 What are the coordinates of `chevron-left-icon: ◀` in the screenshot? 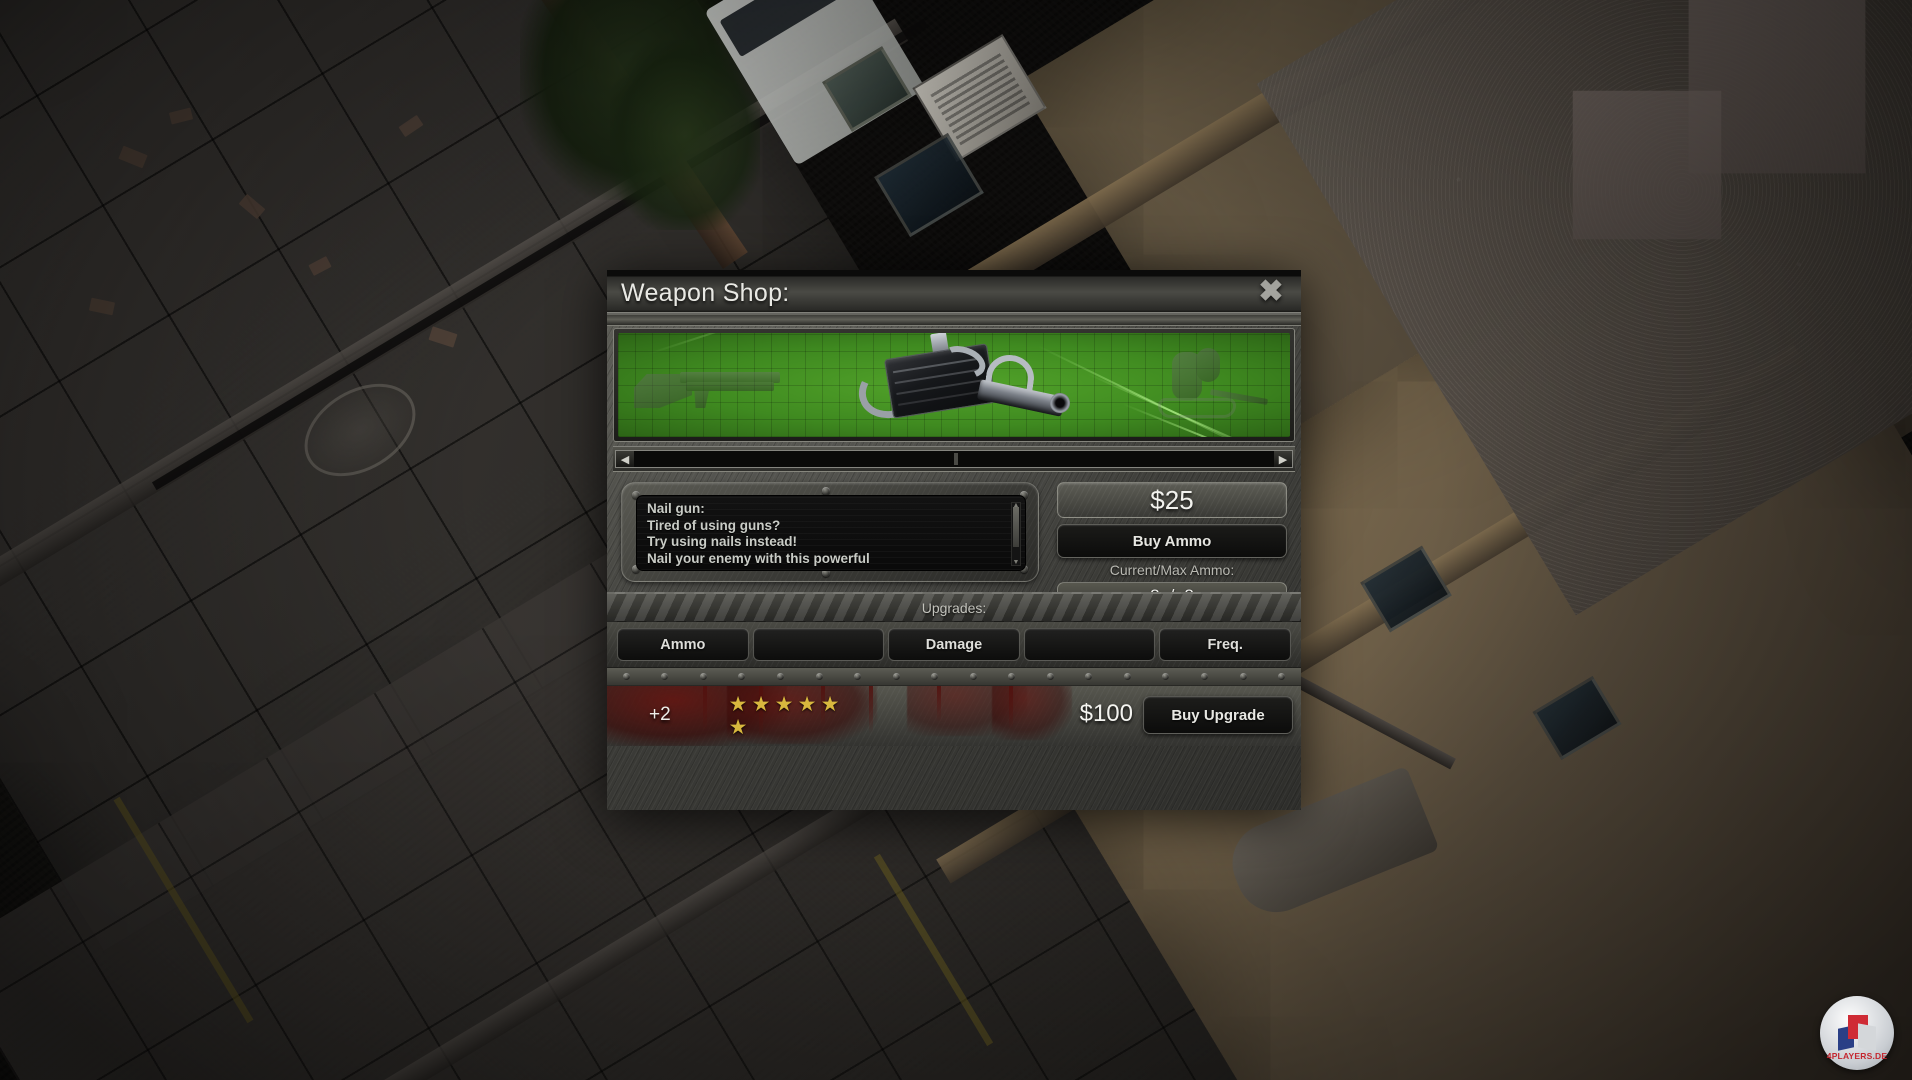 It's located at (625, 459).